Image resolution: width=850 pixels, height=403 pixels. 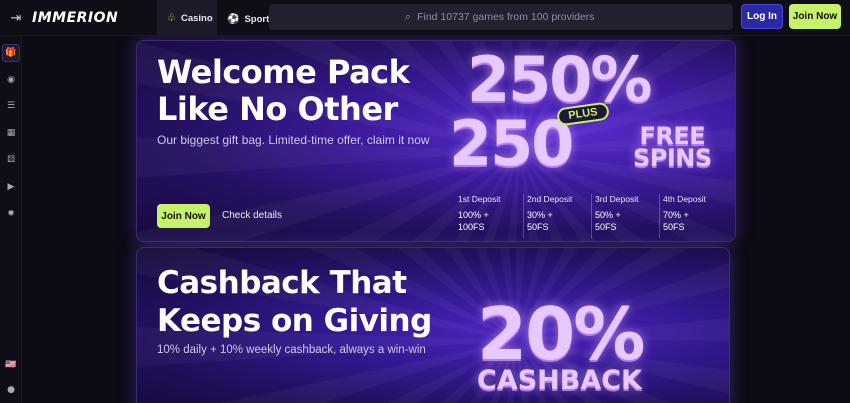 I want to click on play-icon: ▶, so click(x=11, y=187).